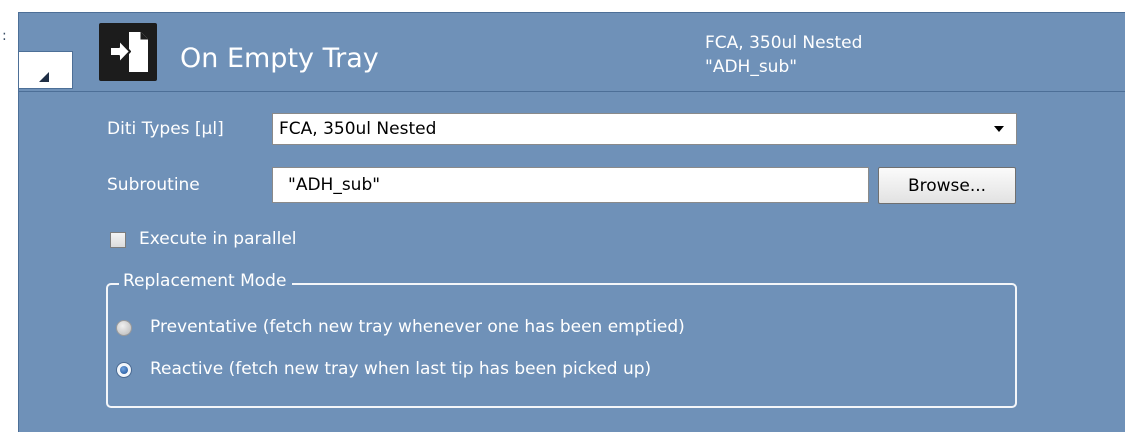  What do you see at coordinates (153, 185) in the screenshot?
I see `subroutine-label: Subroutine` at bounding box center [153, 185].